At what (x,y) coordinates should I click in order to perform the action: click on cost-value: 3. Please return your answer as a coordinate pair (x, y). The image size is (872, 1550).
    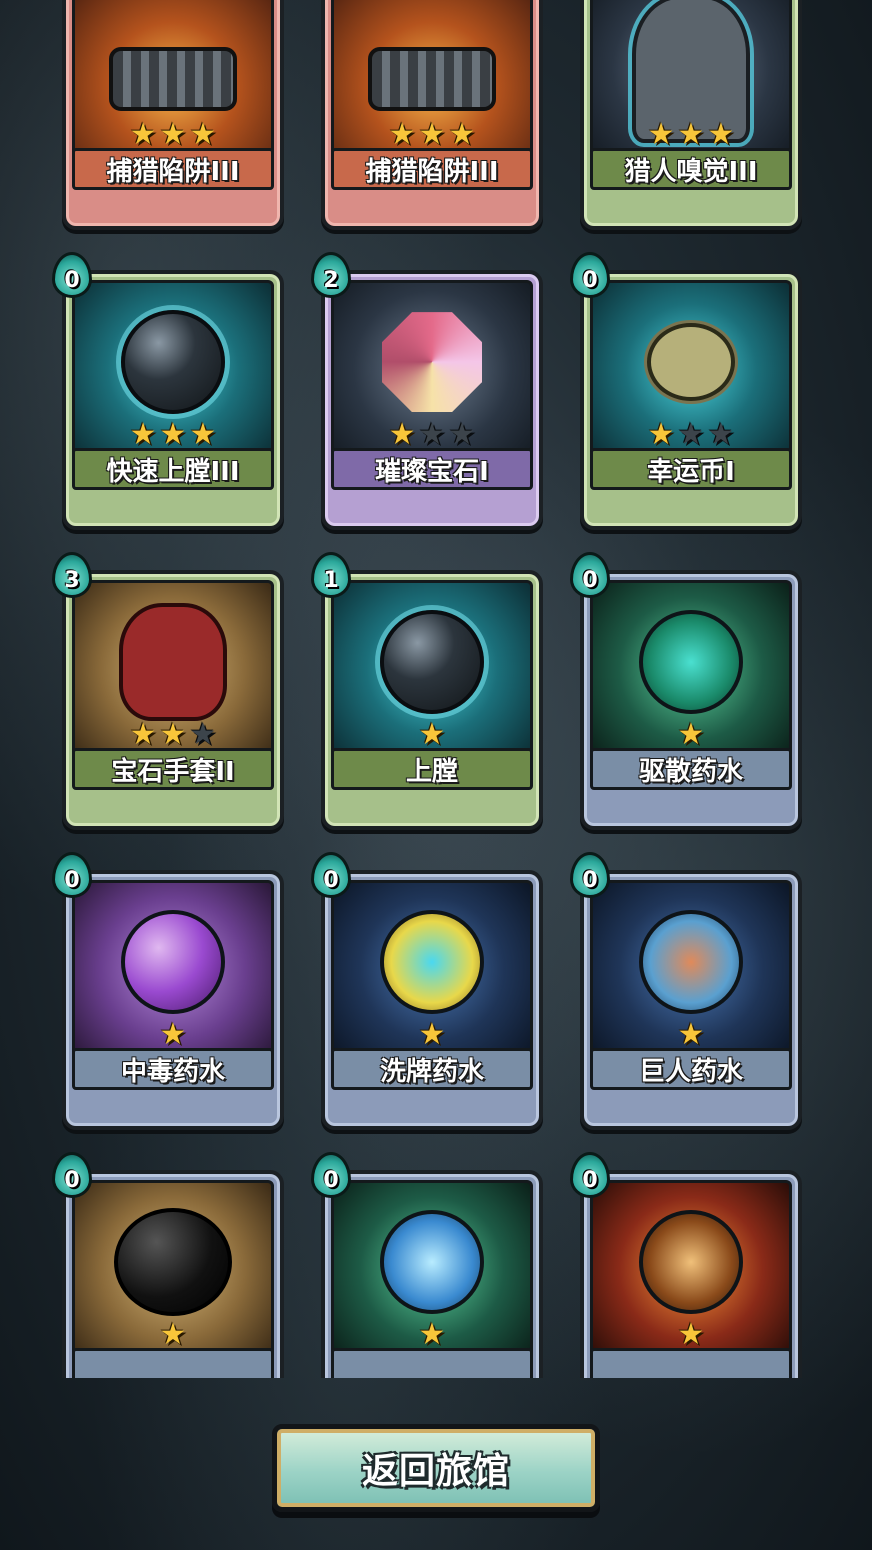
    Looking at the image, I should click on (72, 580).